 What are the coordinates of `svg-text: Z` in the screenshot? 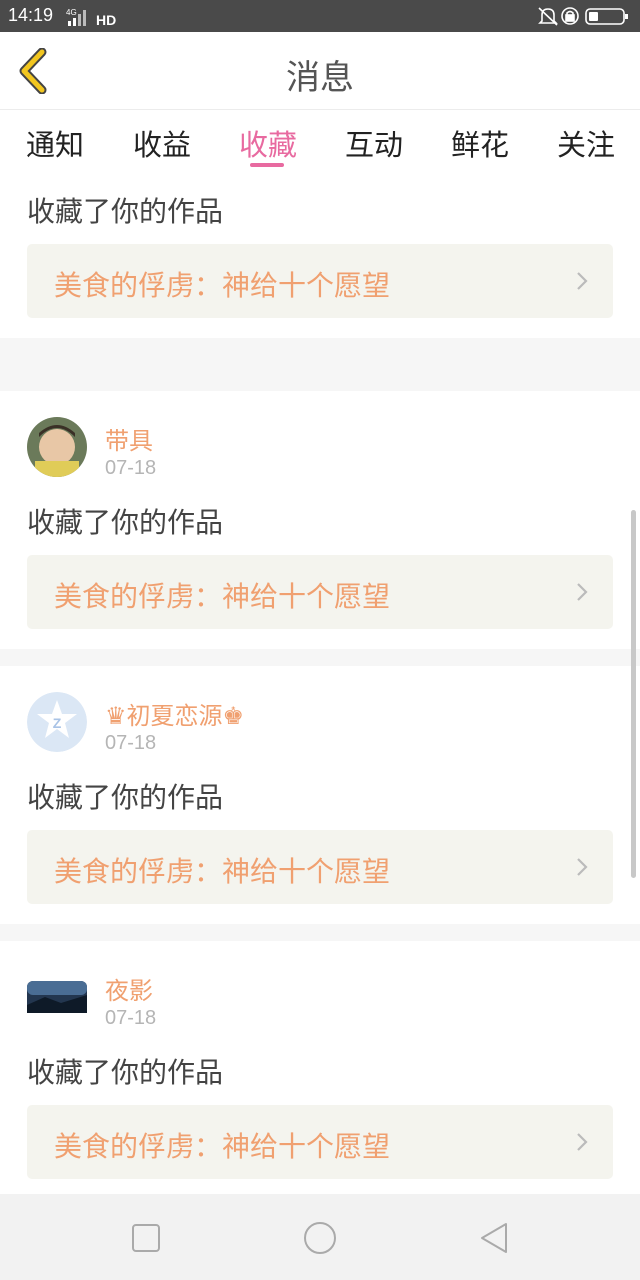 It's located at (57, 723).